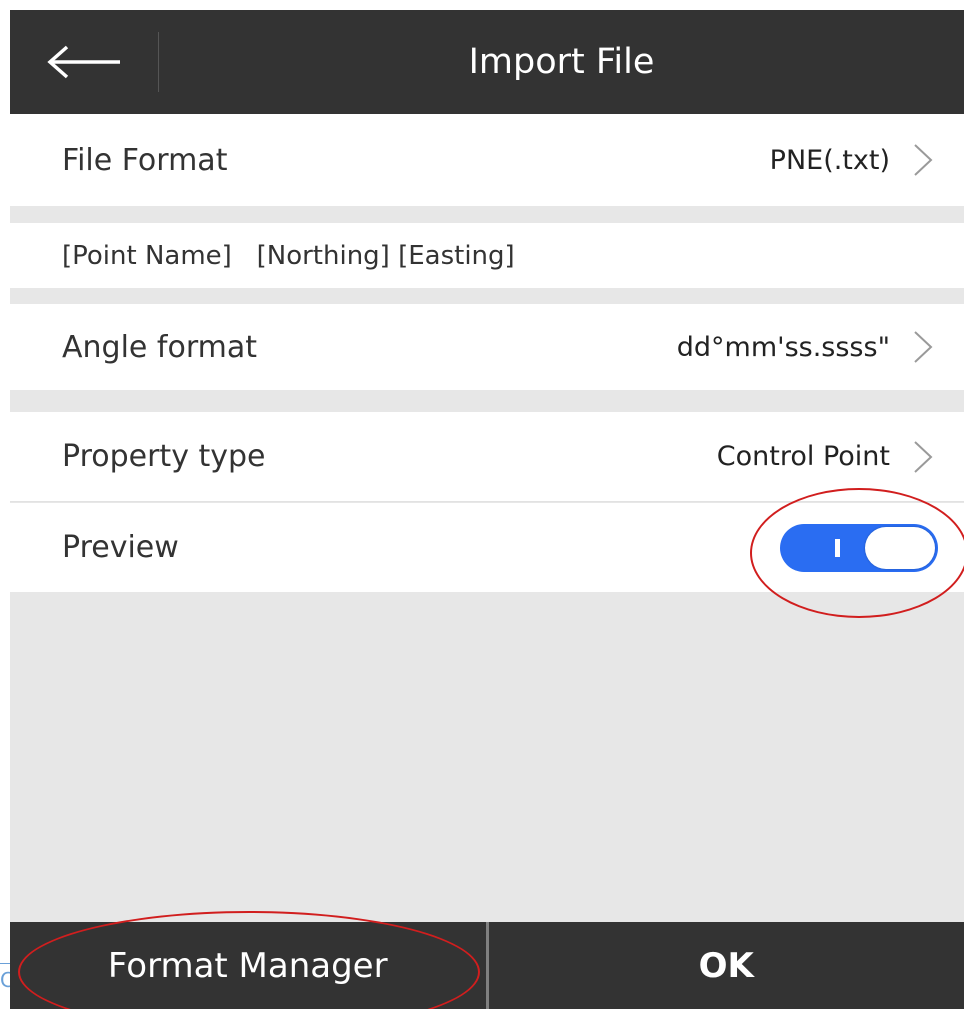 This screenshot has width=964, height=1009. I want to click on arrow-left-icon, so click(84, 62).